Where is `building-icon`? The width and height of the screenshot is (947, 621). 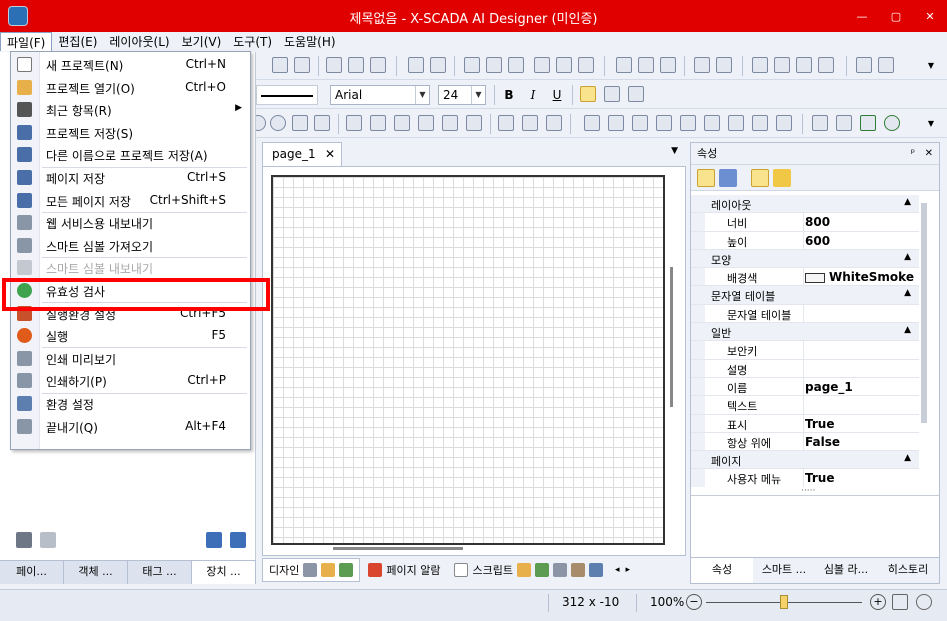 building-icon is located at coordinates (592, 123).